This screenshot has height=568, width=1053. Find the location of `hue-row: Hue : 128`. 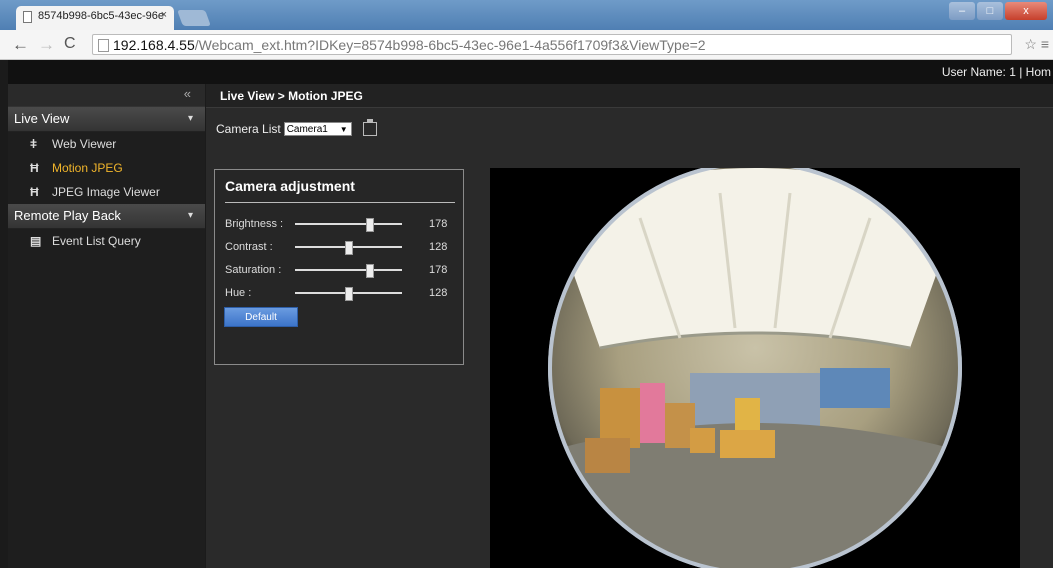

hue-row: Hue : 128 is located at coordinates (340, 293).